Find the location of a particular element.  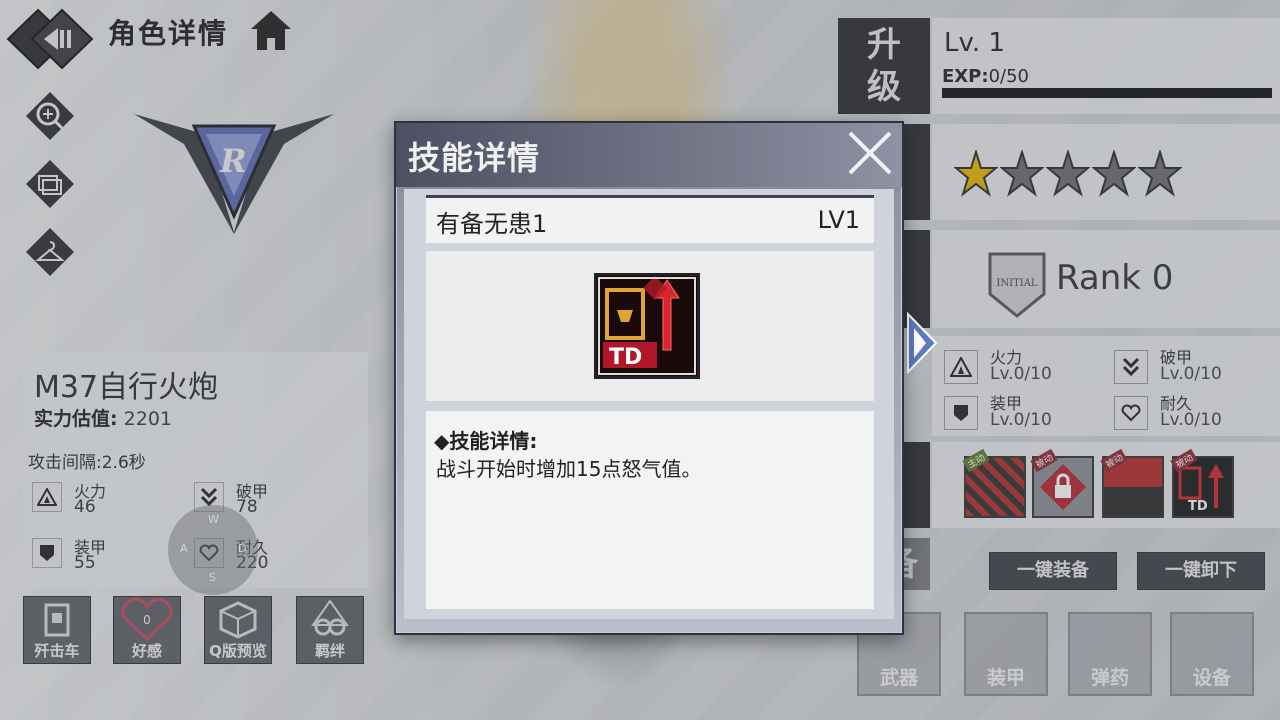

chevron-right-icon is located at coordinates (922, 343).